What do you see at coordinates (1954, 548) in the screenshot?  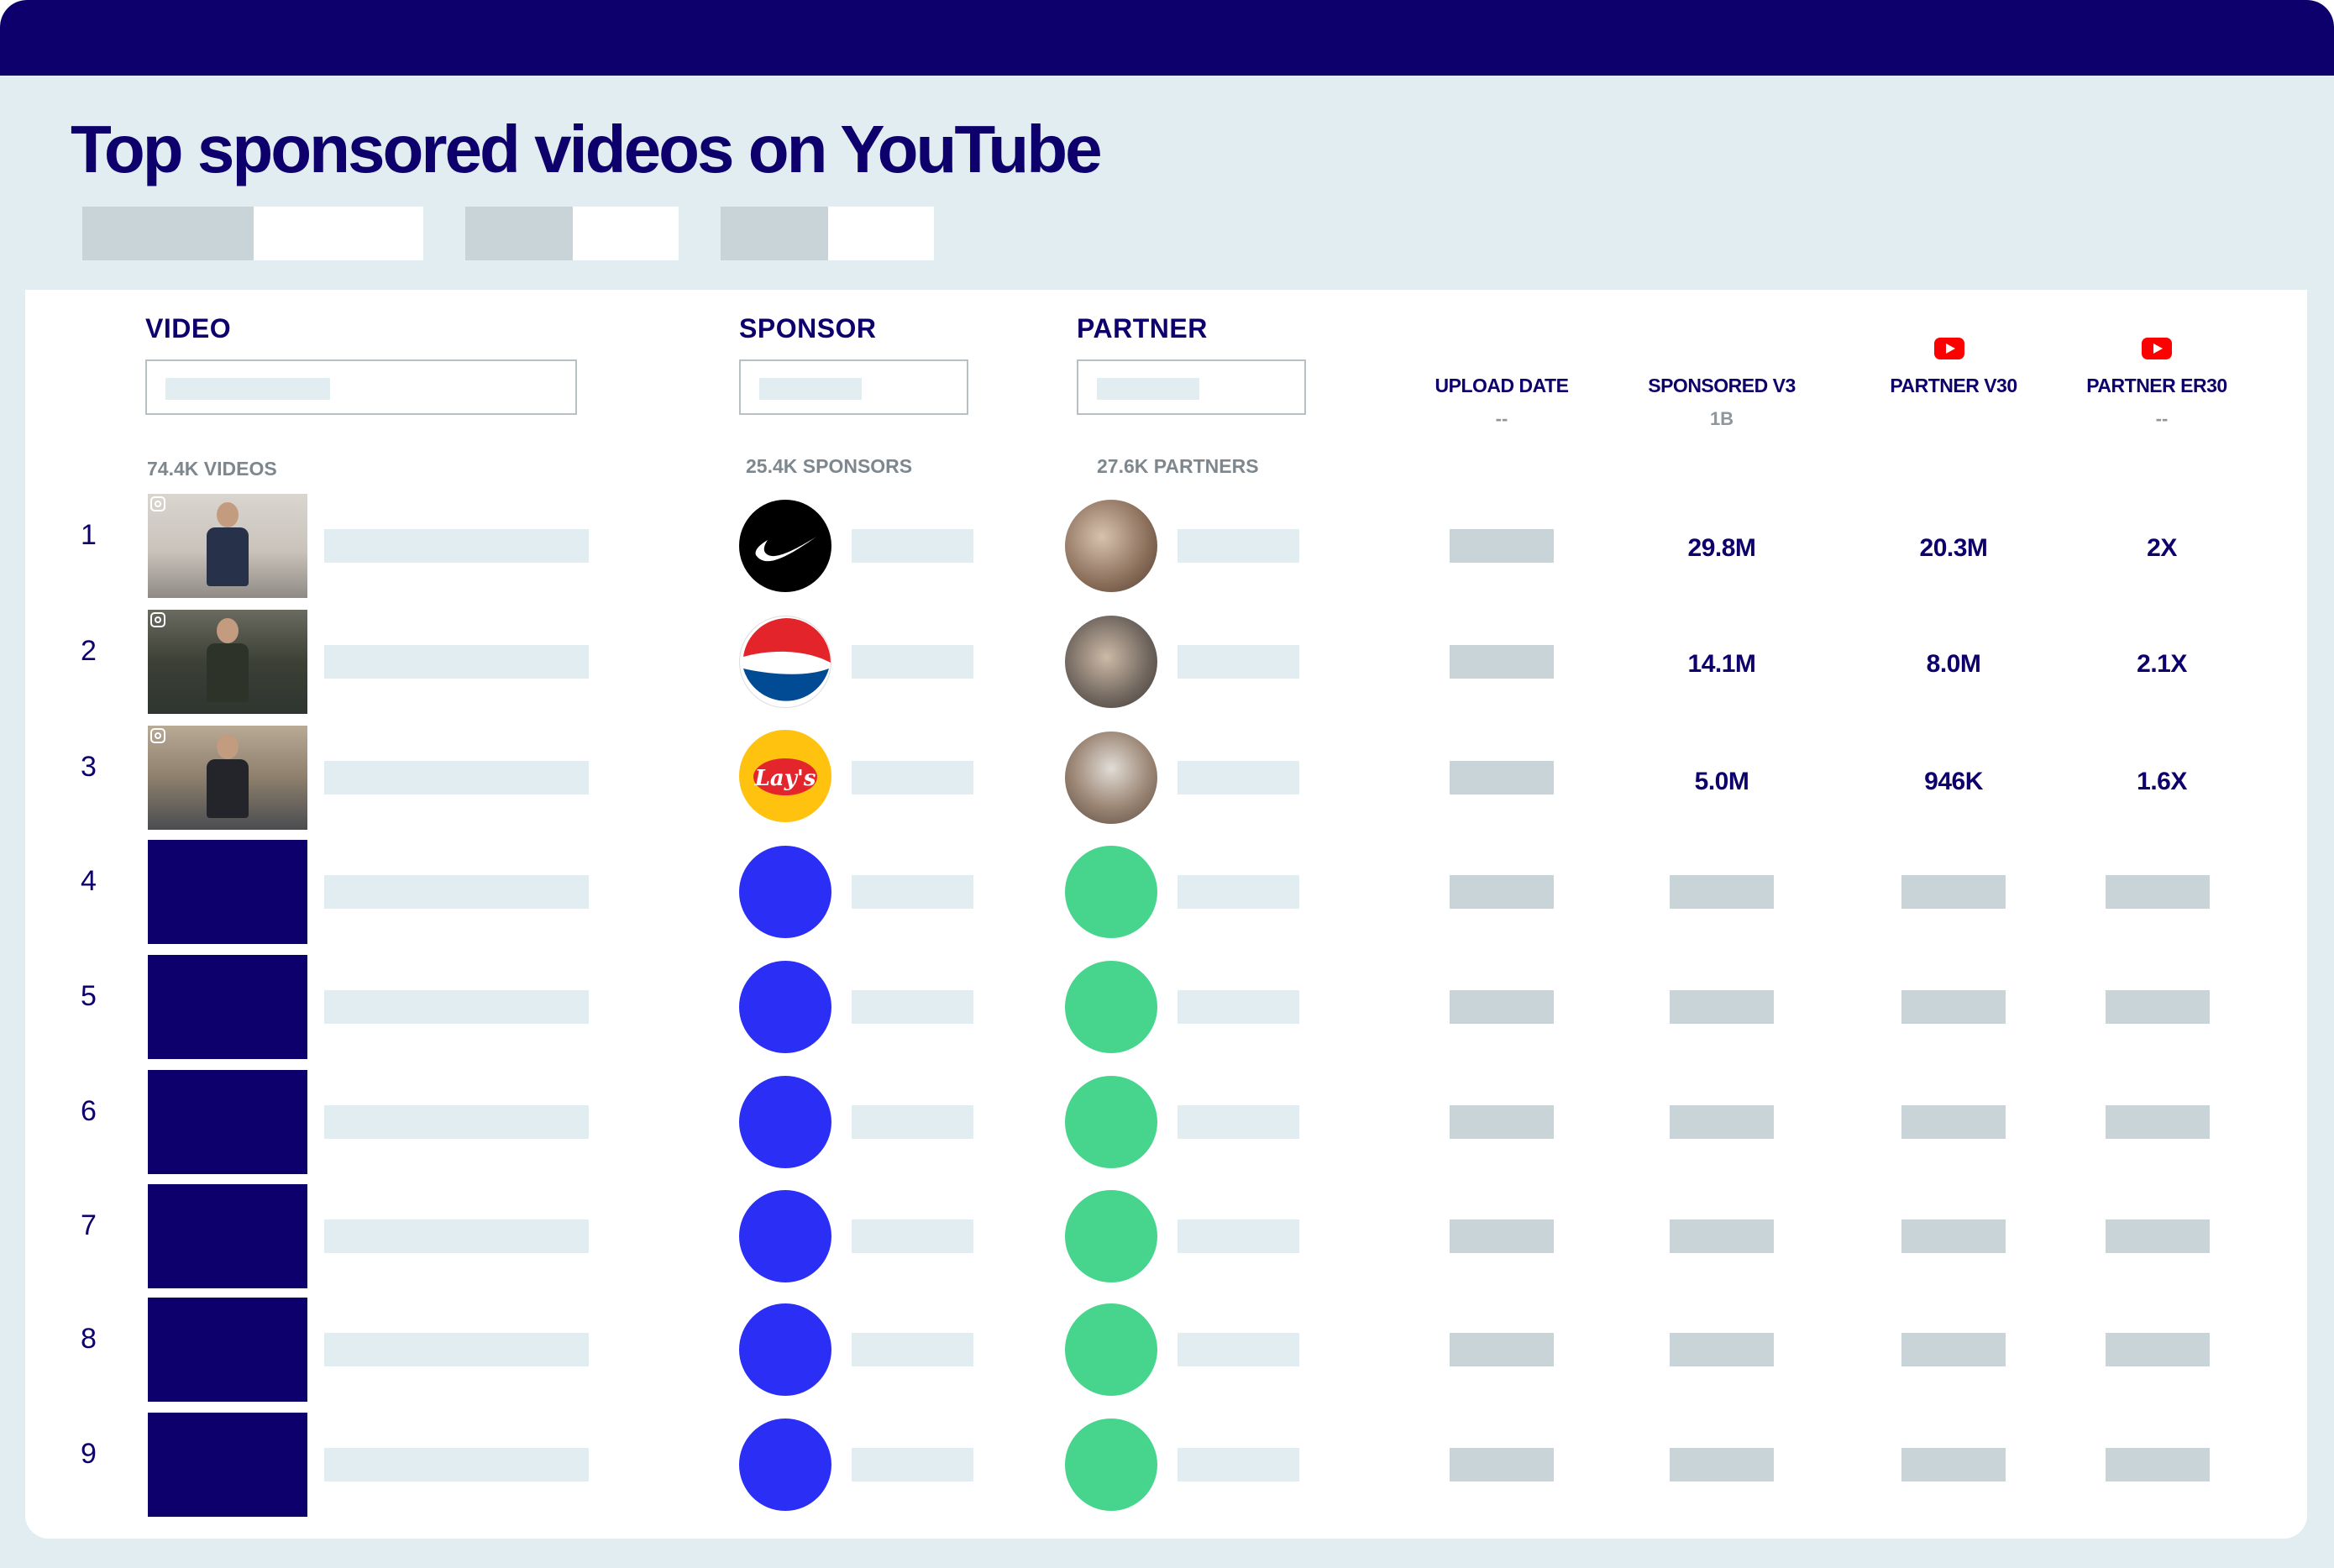 I see `partner-v30-value: 20.3M` at bounding box center [1954, 548].